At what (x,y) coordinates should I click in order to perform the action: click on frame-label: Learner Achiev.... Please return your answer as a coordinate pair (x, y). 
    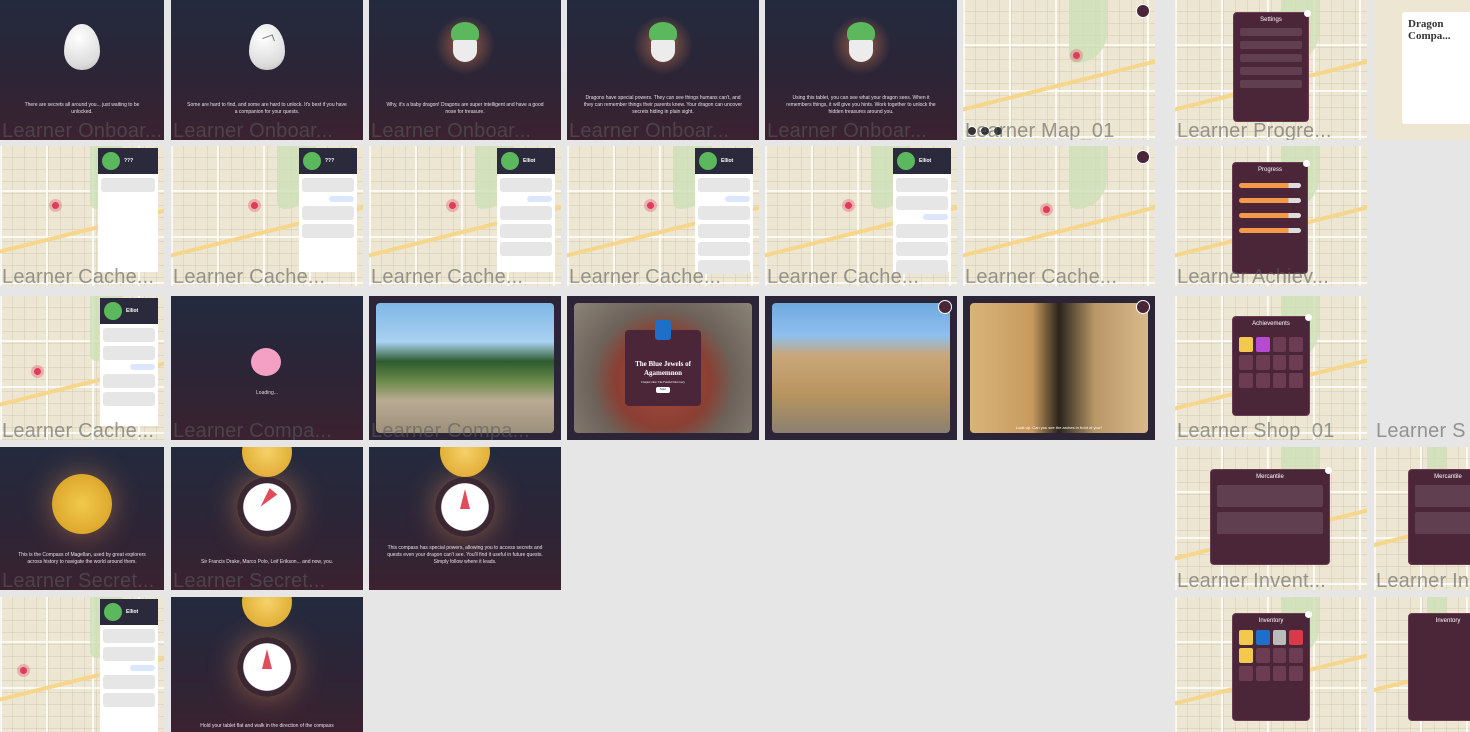
    Looking at the image, I should click on (1253, 276).